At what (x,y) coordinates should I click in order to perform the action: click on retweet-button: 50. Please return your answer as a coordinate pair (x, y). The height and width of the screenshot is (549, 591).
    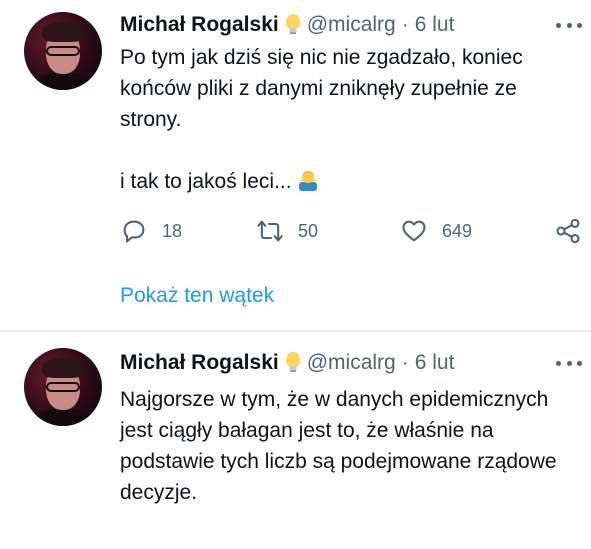
    Looking at the image, I should click on (287, 231).